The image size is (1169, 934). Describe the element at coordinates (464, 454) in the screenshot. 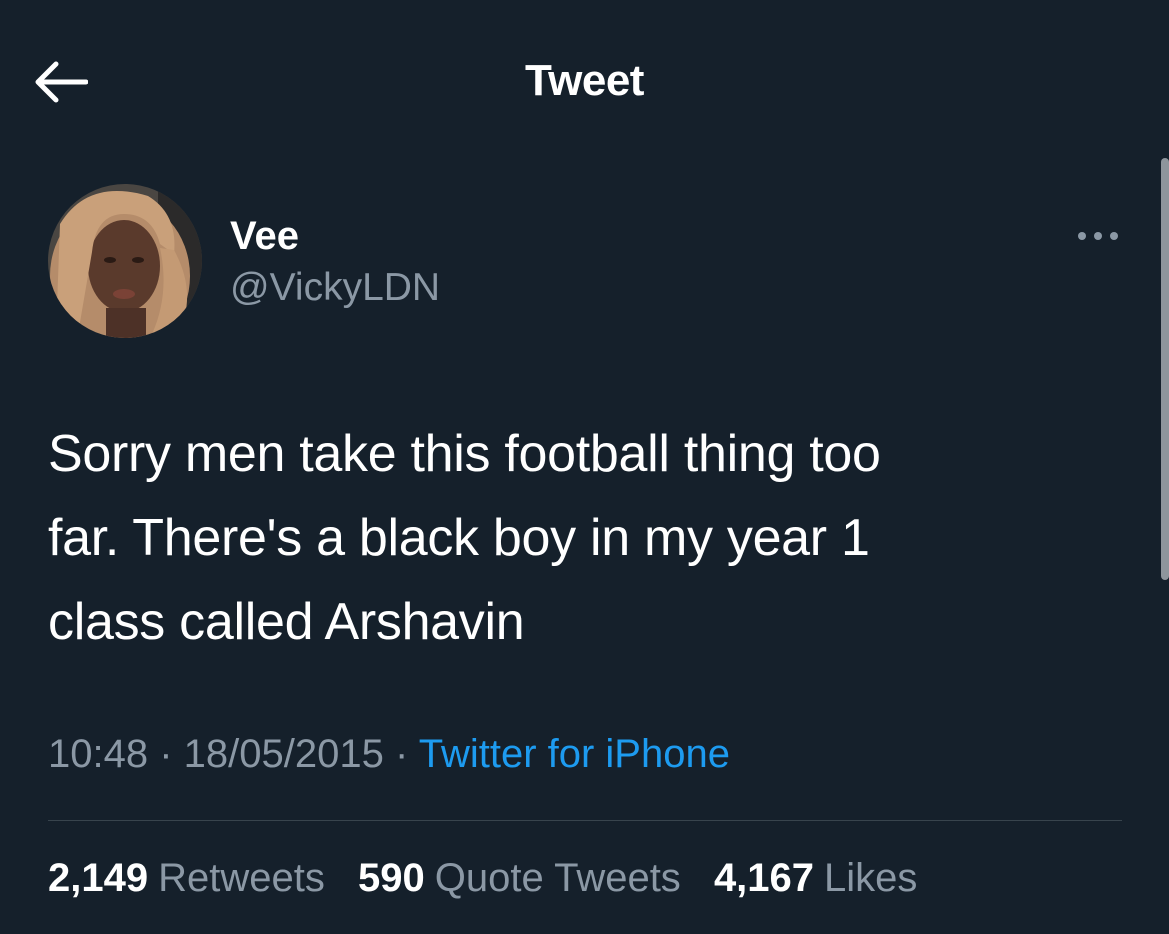

I see `tweet-text-line: Sorry men take this football thing too` at that location.